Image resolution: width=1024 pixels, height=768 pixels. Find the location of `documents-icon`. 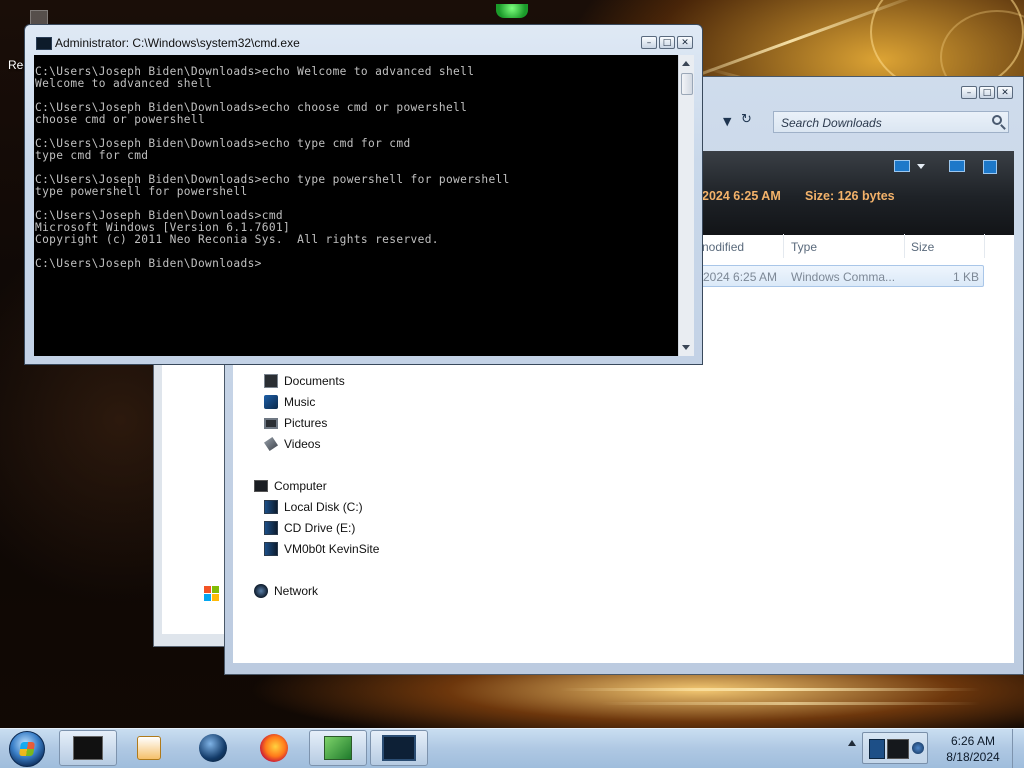

documents-icon is located at coordinates (271, 381).